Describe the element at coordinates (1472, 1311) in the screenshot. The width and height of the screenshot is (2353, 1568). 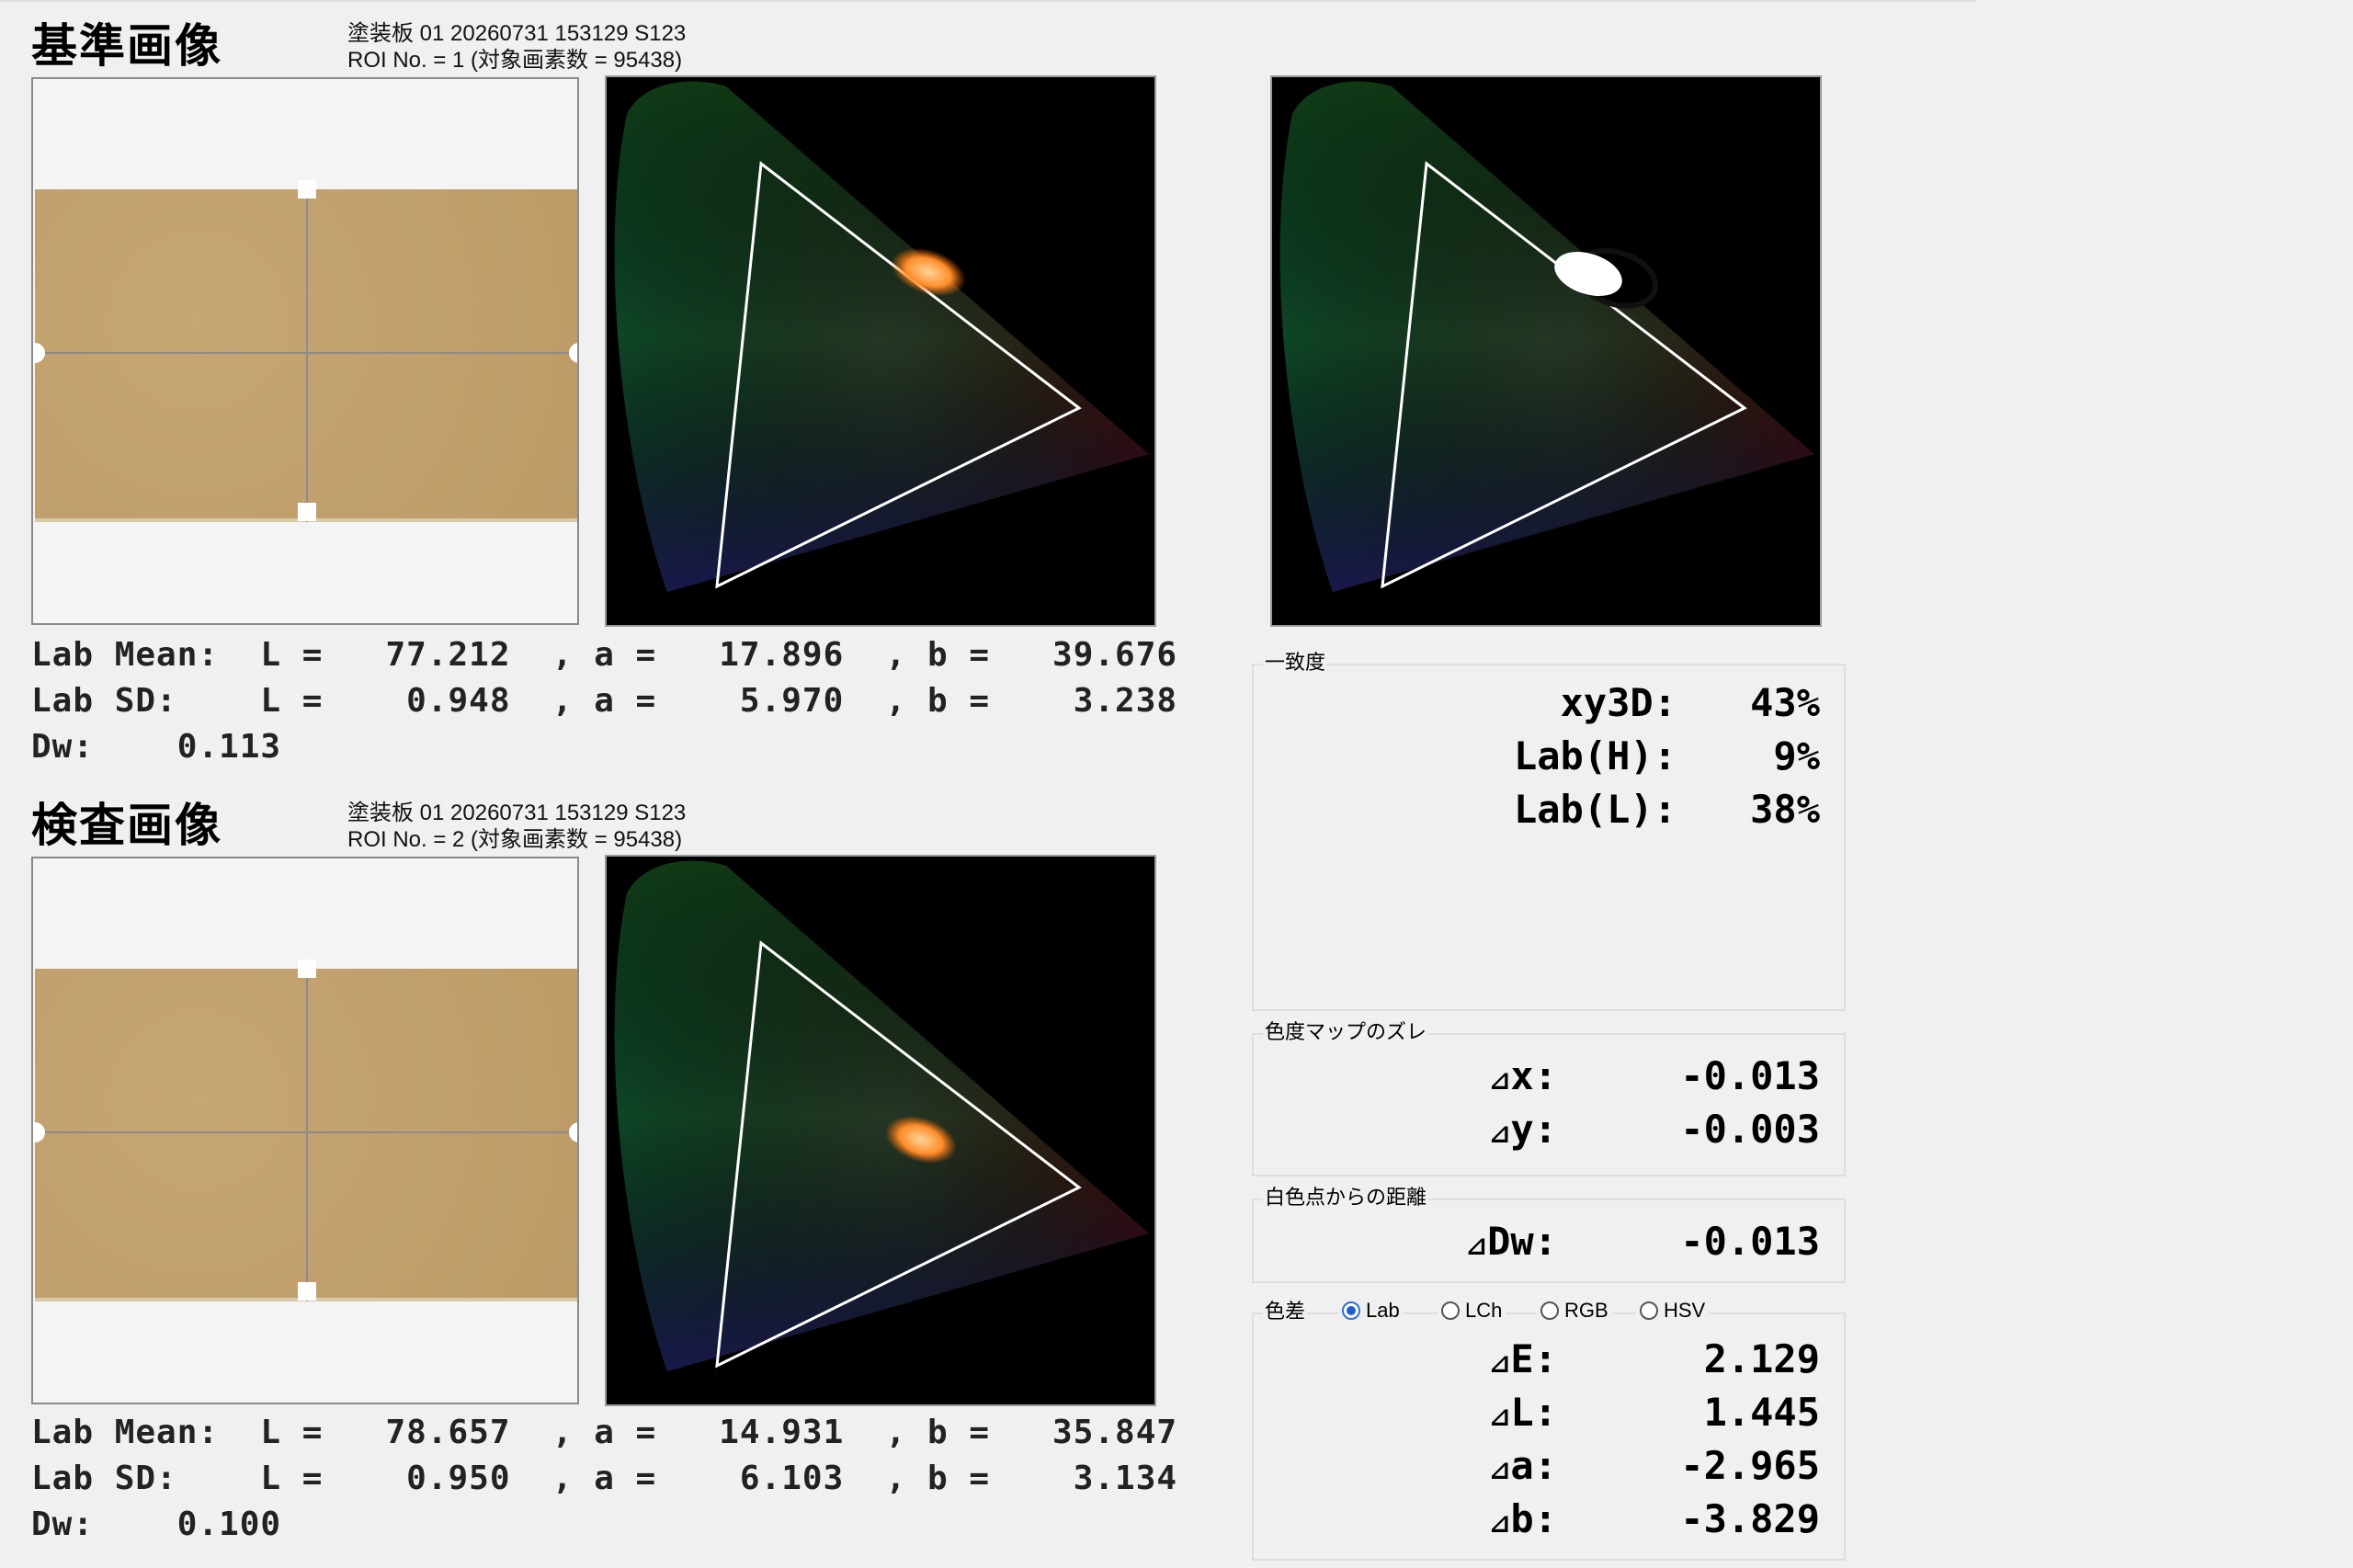
I see `color-mode-lch: LCh` at that location.